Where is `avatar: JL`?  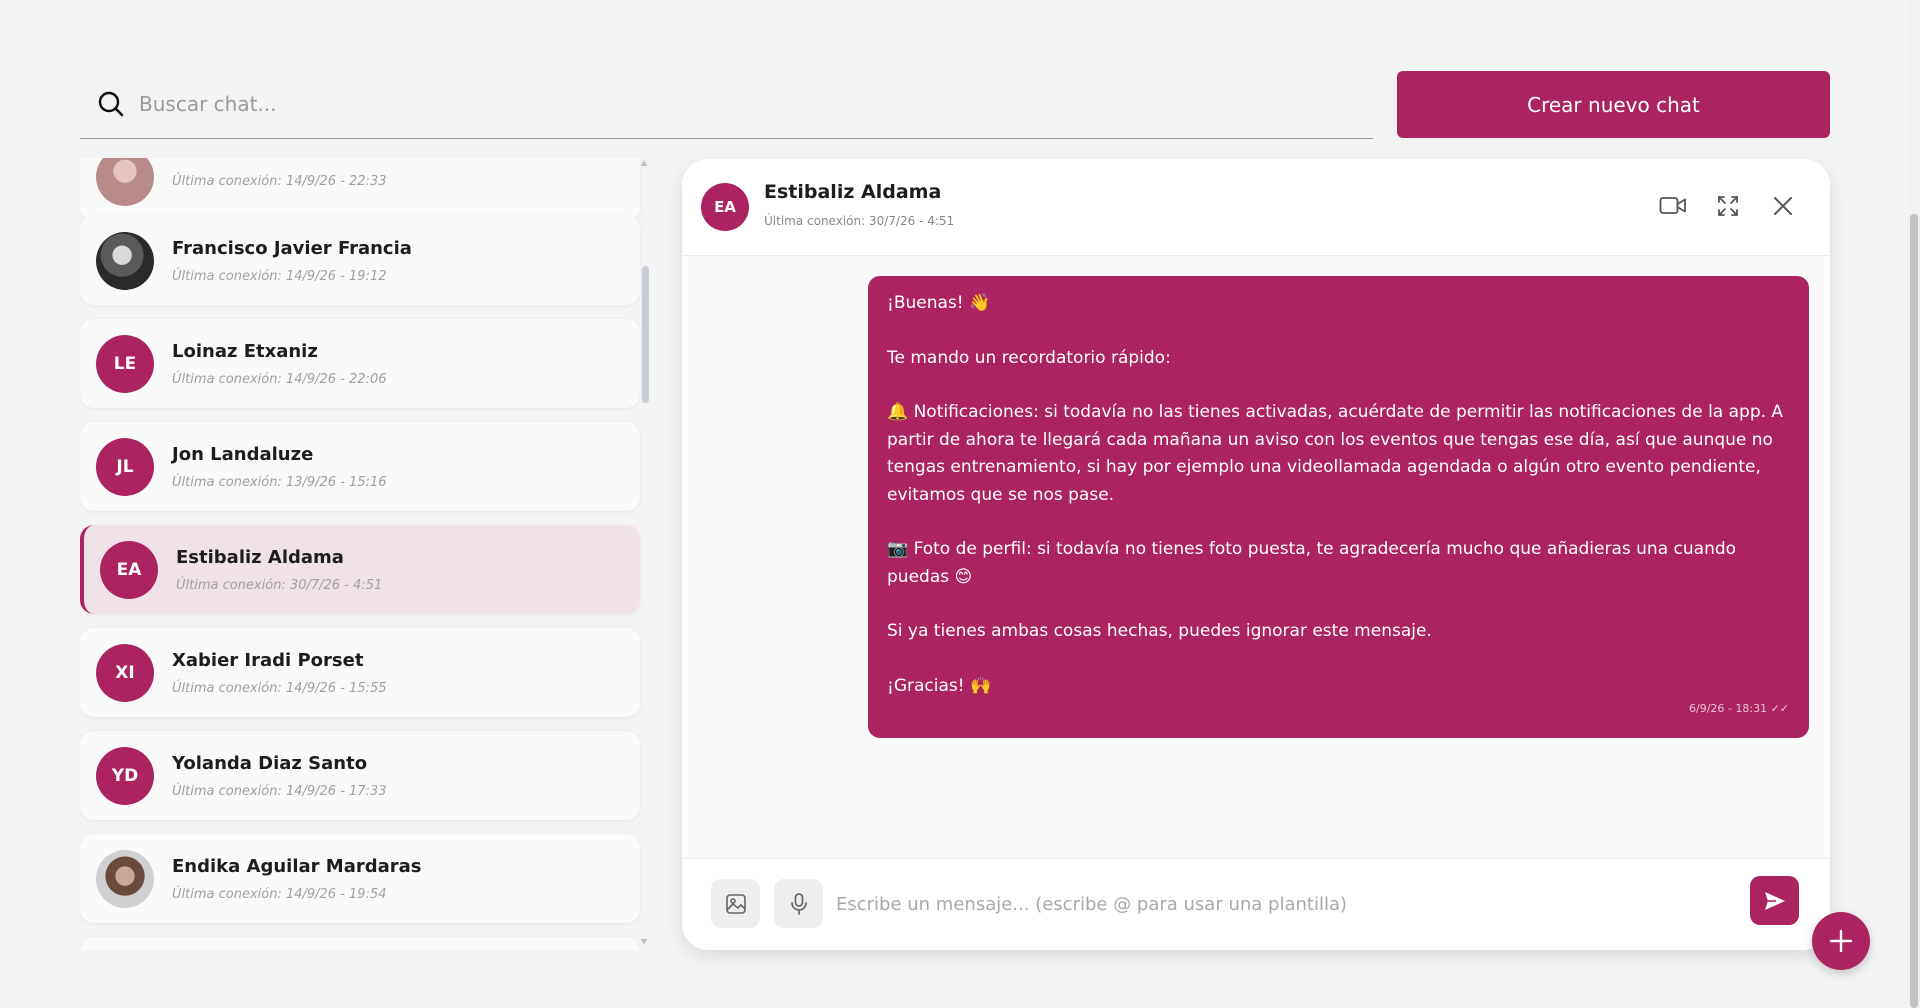 avatar: JL is located at coordinates (125, 466).